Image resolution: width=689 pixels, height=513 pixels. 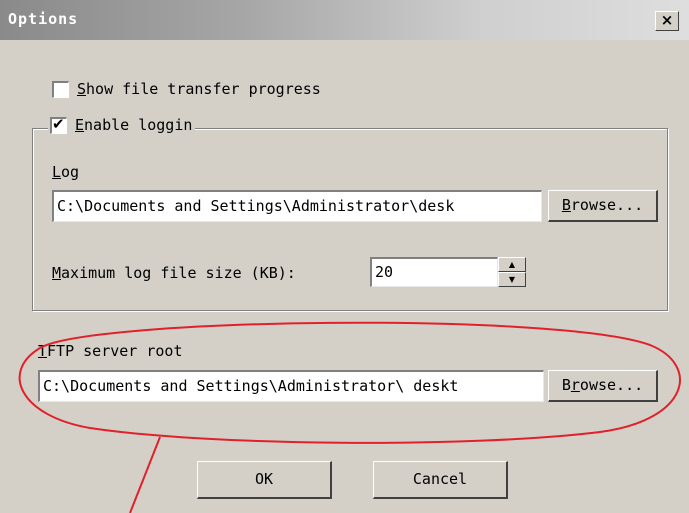 I want to click on show-progress-label-rest: how file transfer progress, so click(x=203, y=89).